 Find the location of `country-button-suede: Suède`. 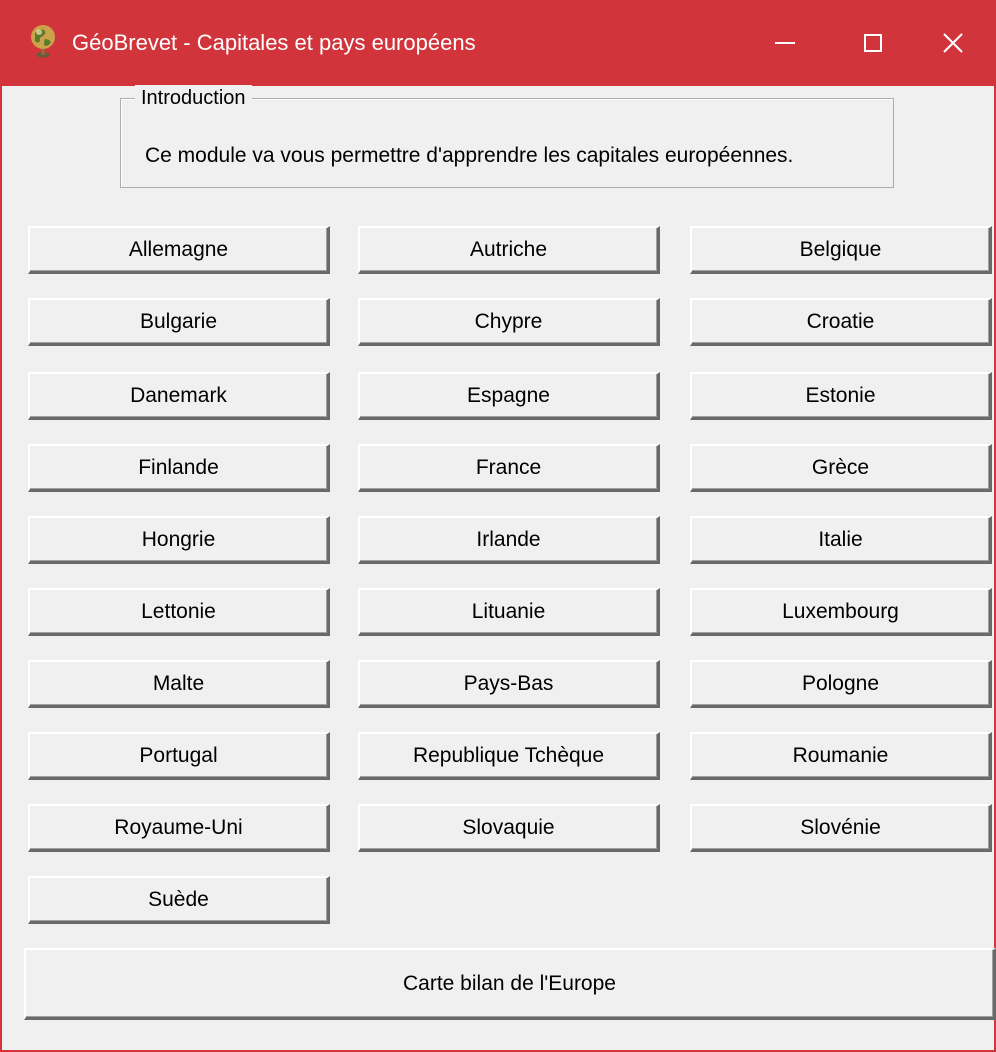

country-button-suede: Suède is located at coordinates (179, 900).